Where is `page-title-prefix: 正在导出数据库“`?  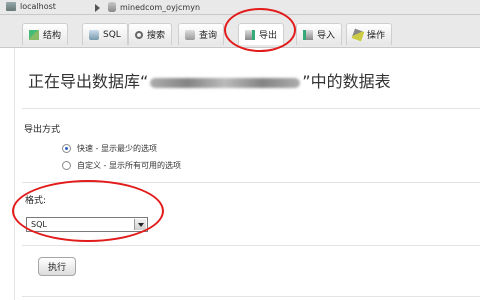 page-title-prefix: 正在导出数据库“ is located at coordinates (88, 81).